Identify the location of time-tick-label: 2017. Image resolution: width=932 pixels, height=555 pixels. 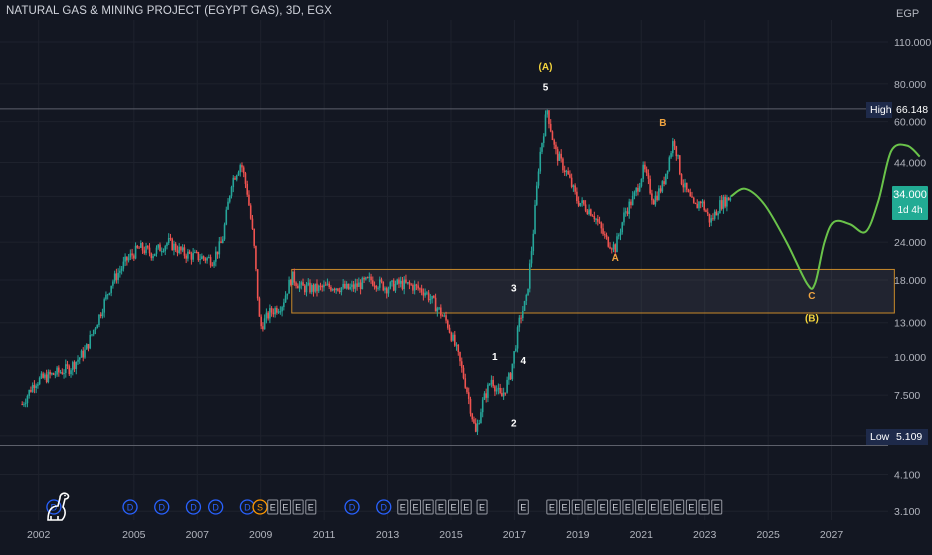
(515, 535).